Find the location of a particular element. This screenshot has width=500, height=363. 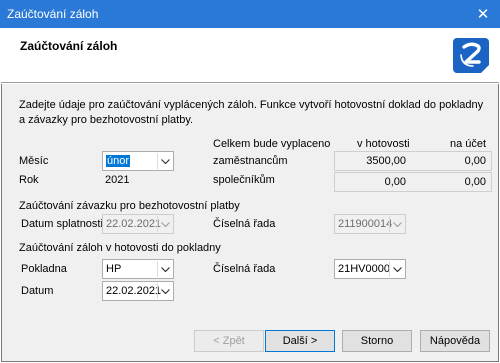

date-value: 22.02.2021 is located at coordinates (134, 291).